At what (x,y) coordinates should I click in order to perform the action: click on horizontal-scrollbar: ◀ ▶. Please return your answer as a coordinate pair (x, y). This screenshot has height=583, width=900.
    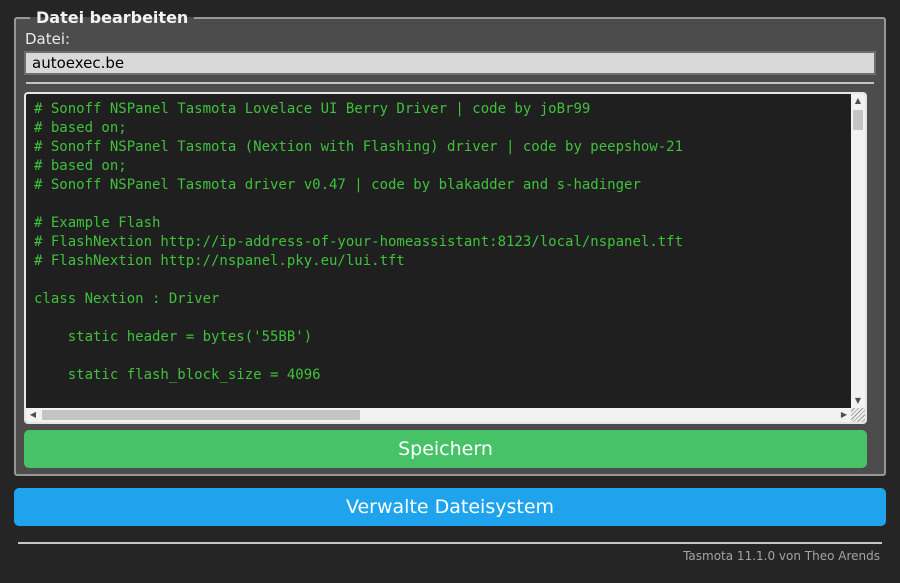
    Looking at the image, I should click on (438, 415).